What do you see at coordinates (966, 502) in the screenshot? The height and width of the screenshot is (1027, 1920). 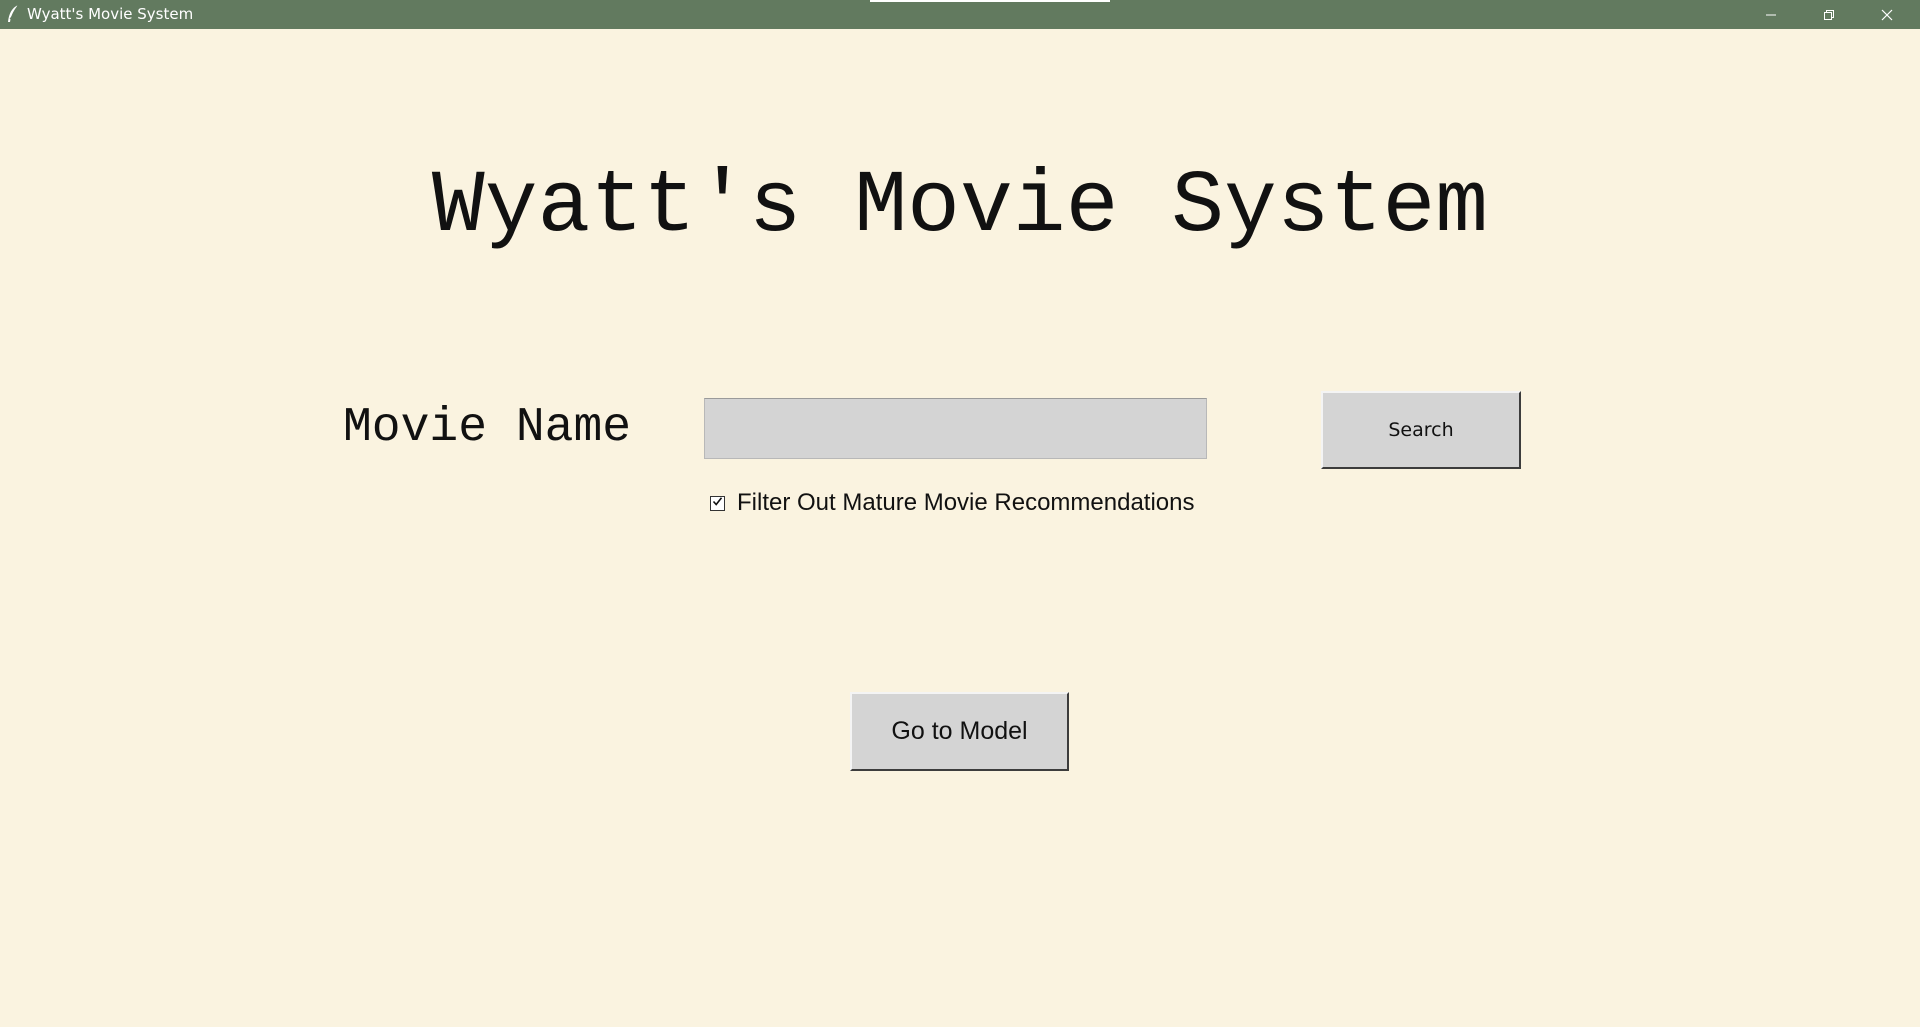 I see `mature-filter-label: Filter Out Mature Movie Recommendations` at bounding box center [966, 502].